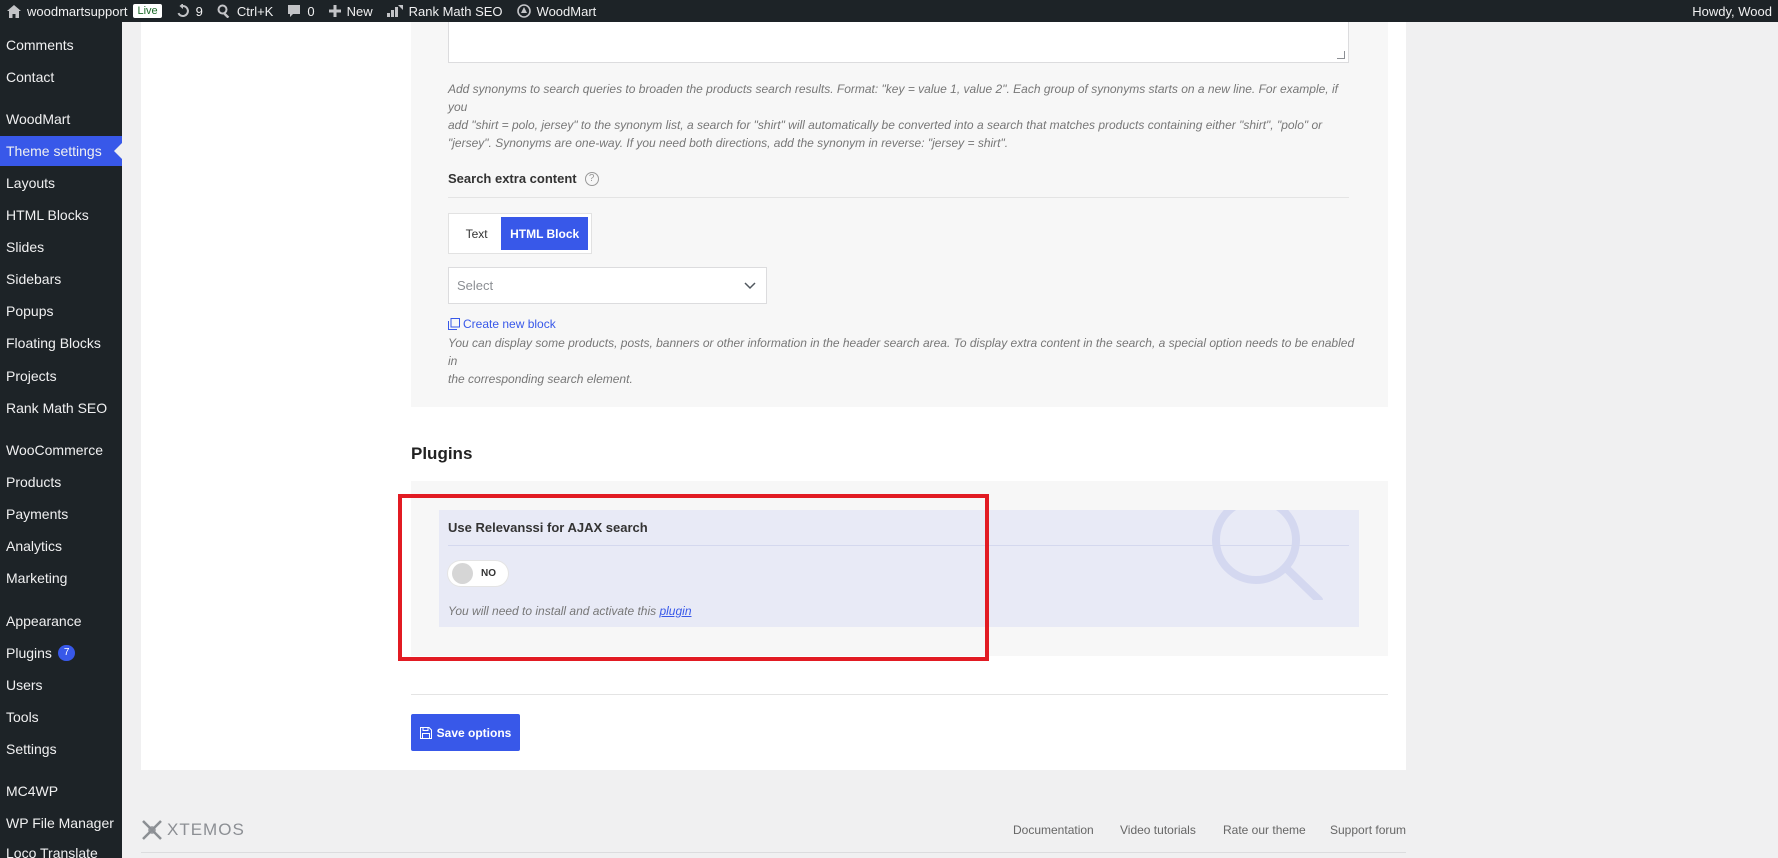 The image size is (1778, 858). Describe the element at coordinates (523, 11) in the screenshot. I see `woodmart-icon` at that location.